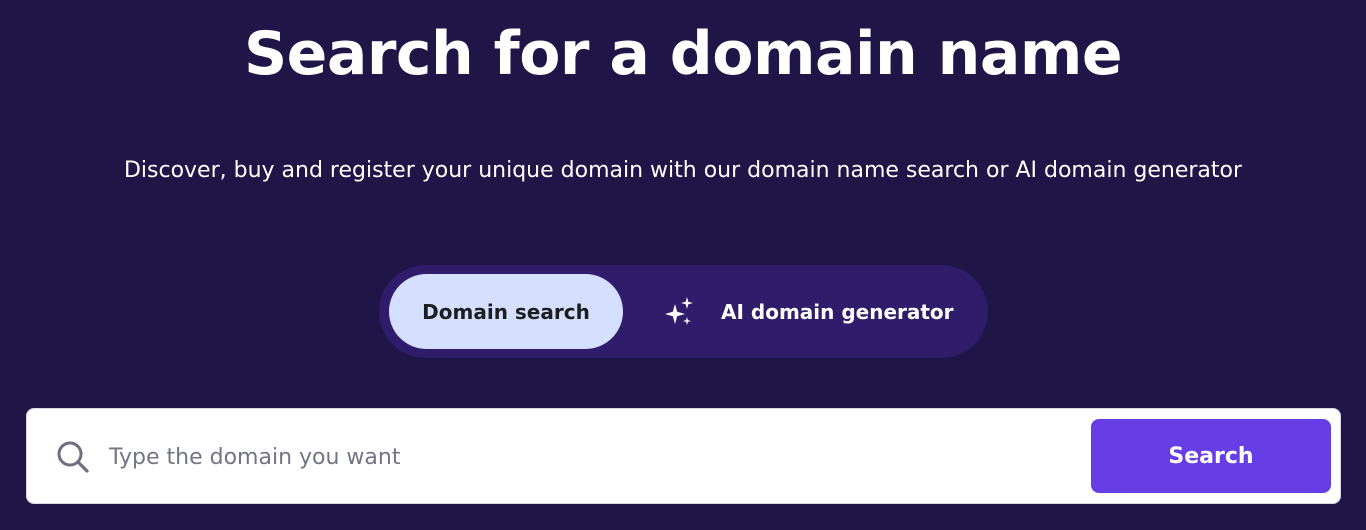 Image resolution: width=1366 pixels, height=530 pixels. What do you see at coordinates (837, 311) in the screenshot?
I see `tab-ai-domain-generator-label: AI domain generator` at bounding box center [837, 311].